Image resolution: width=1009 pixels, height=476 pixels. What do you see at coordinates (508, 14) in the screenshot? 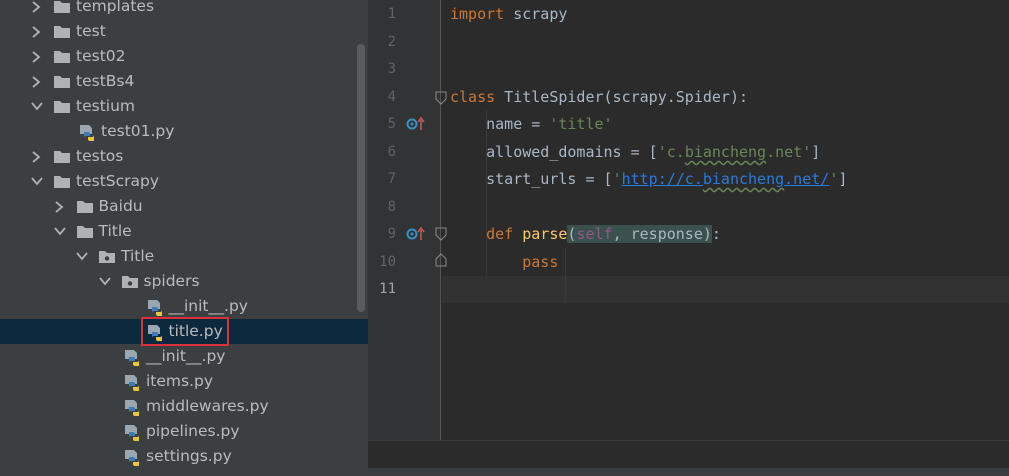
I see `code-line-1: import scrapy` at bounding box center [508, 14].